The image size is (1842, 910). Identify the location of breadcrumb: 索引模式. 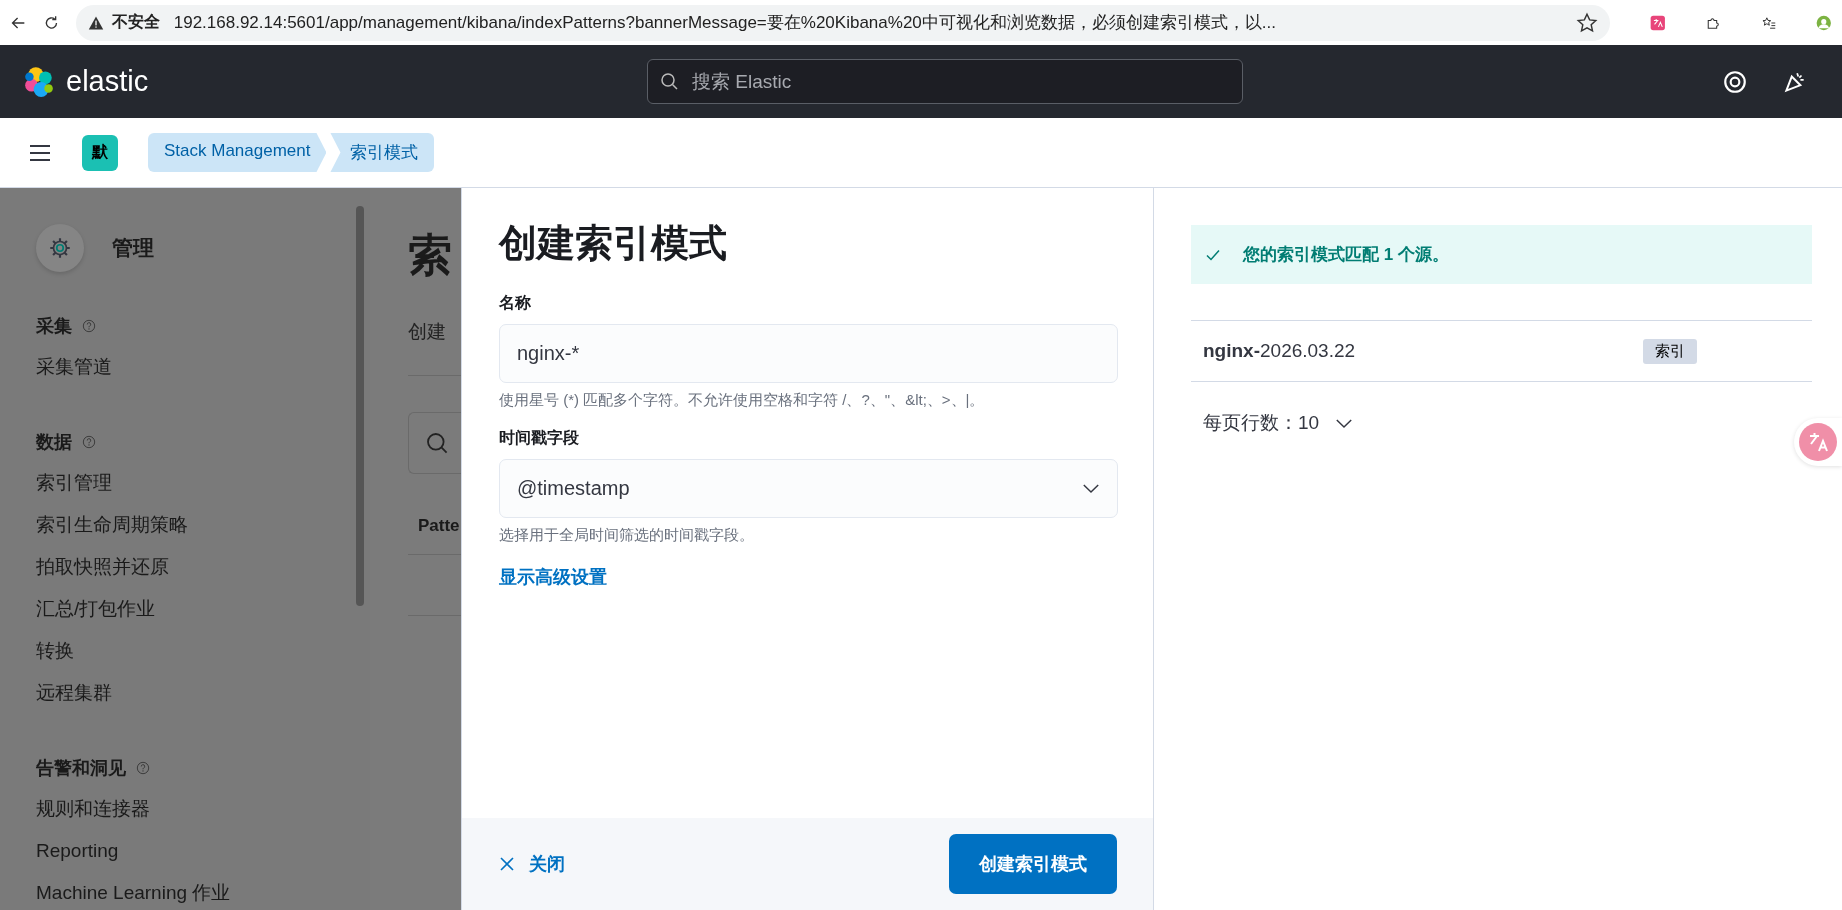
(382, 152).